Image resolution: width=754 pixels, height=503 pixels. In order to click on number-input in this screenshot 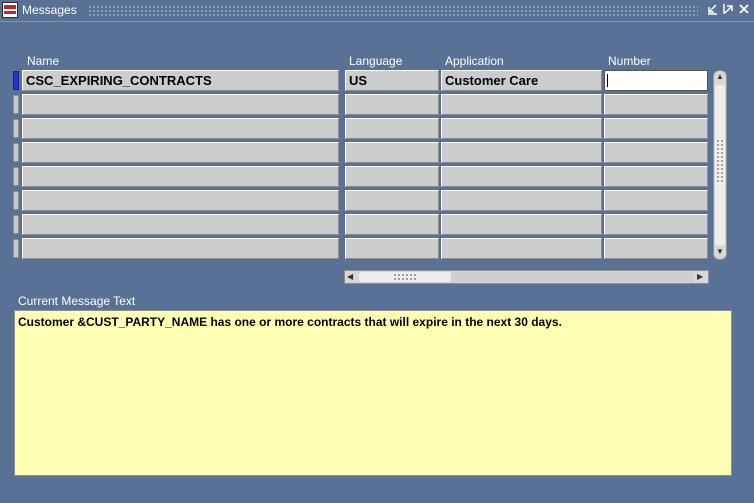, I will do `click(656, 80)`.